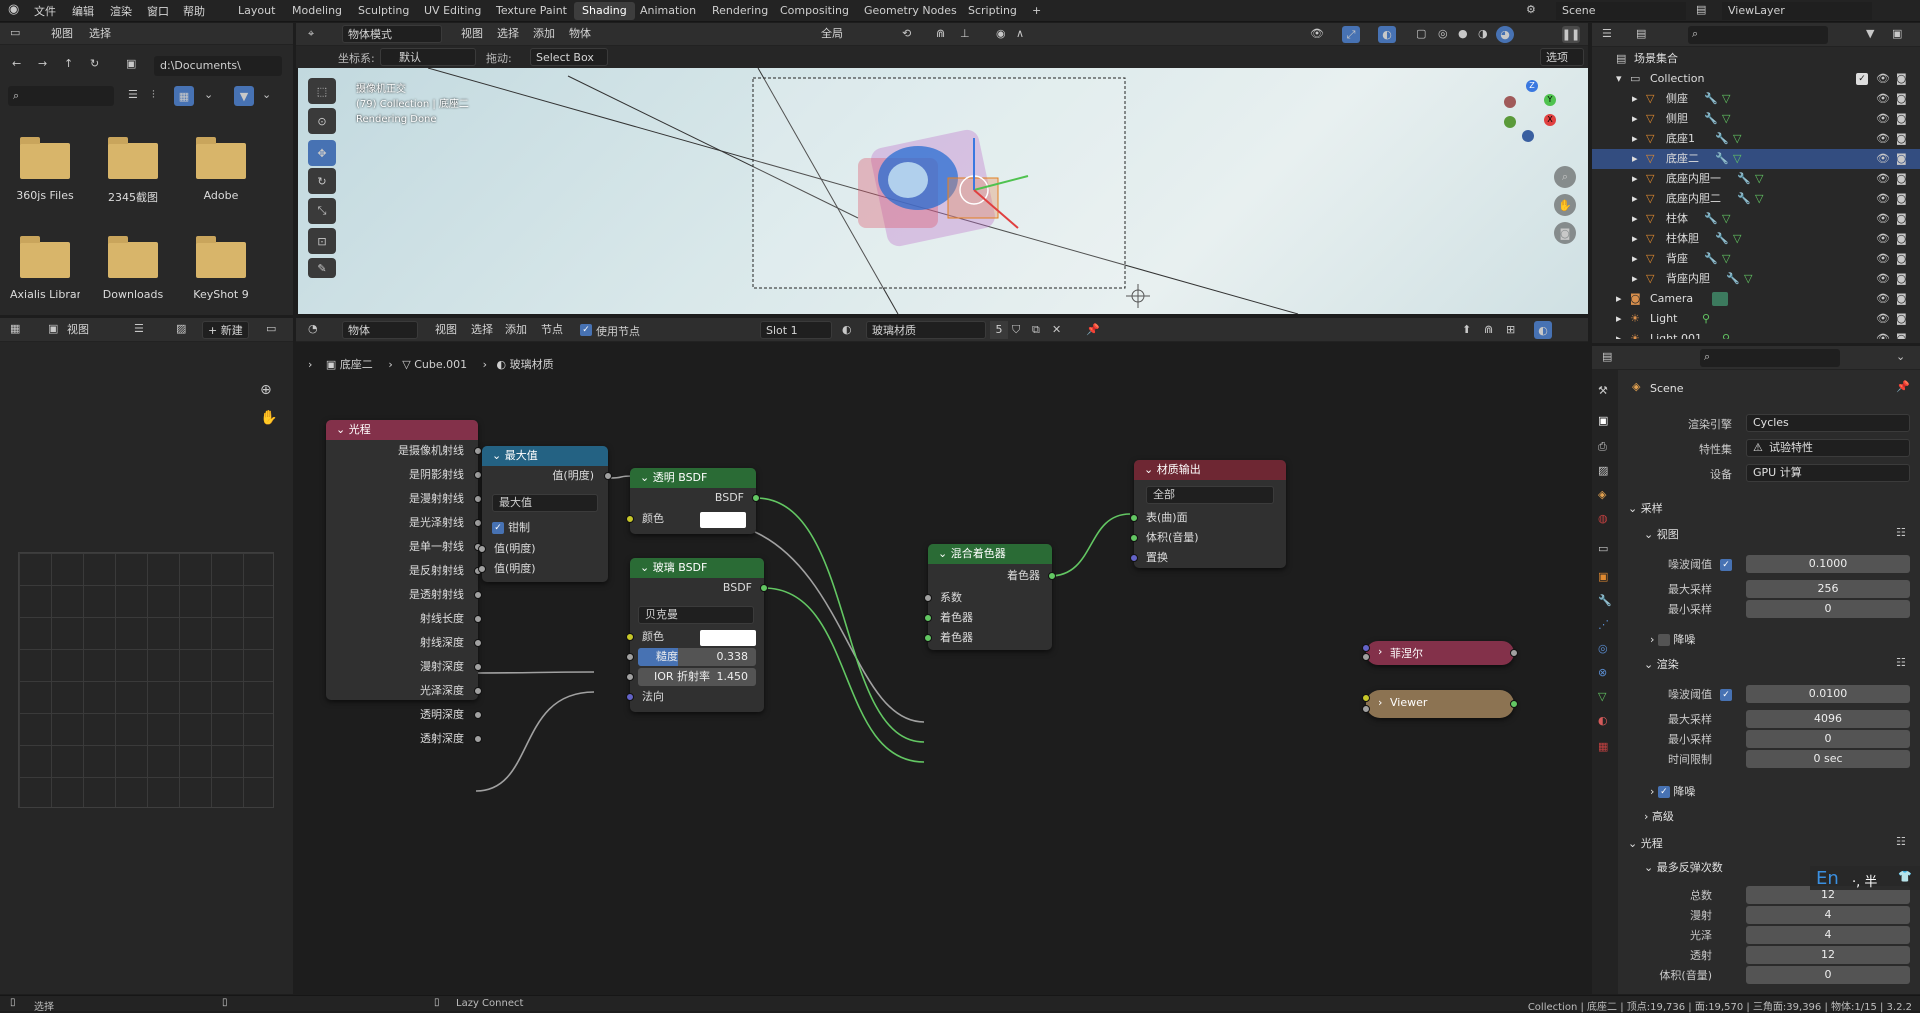  I want to click on folder-item: 2345截图, so click(133, 175).